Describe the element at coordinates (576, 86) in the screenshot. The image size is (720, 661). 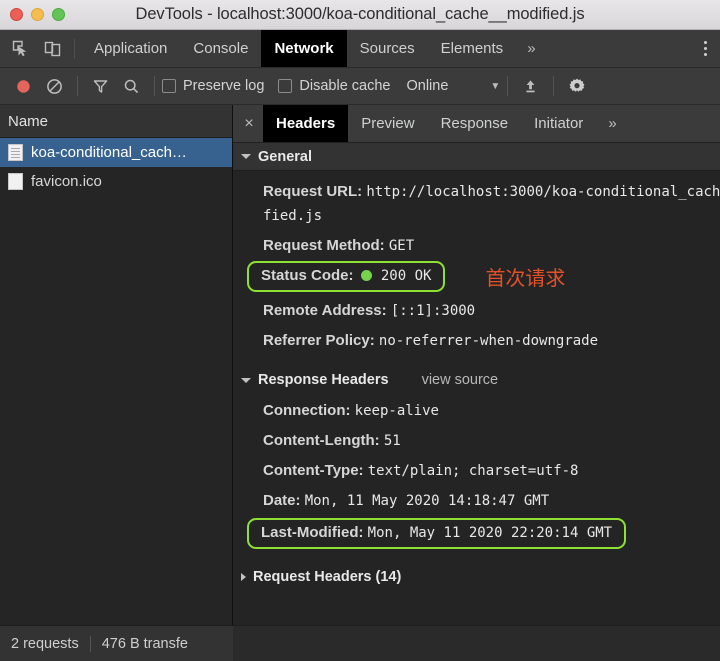
I see `gear-icon` at that location.